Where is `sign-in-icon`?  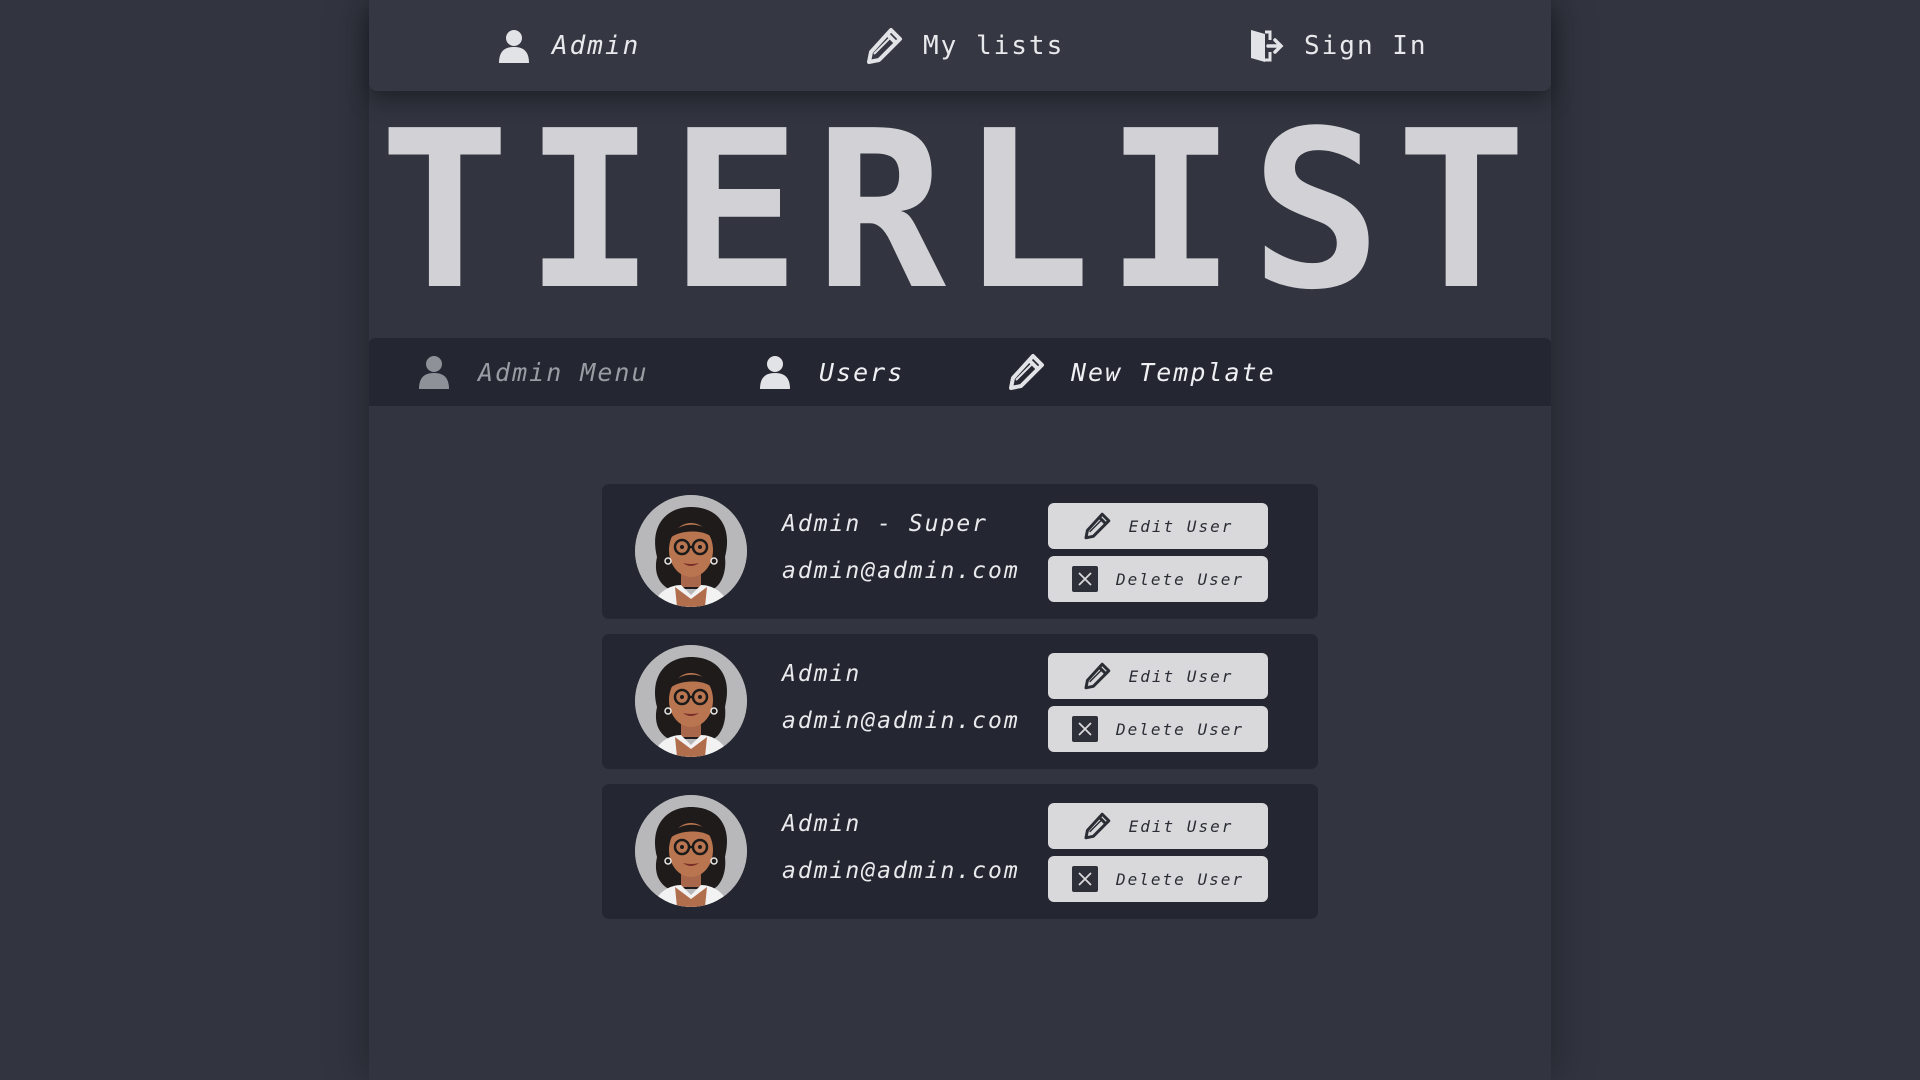
sign-in-icon is located at coordinates (1266, 46).